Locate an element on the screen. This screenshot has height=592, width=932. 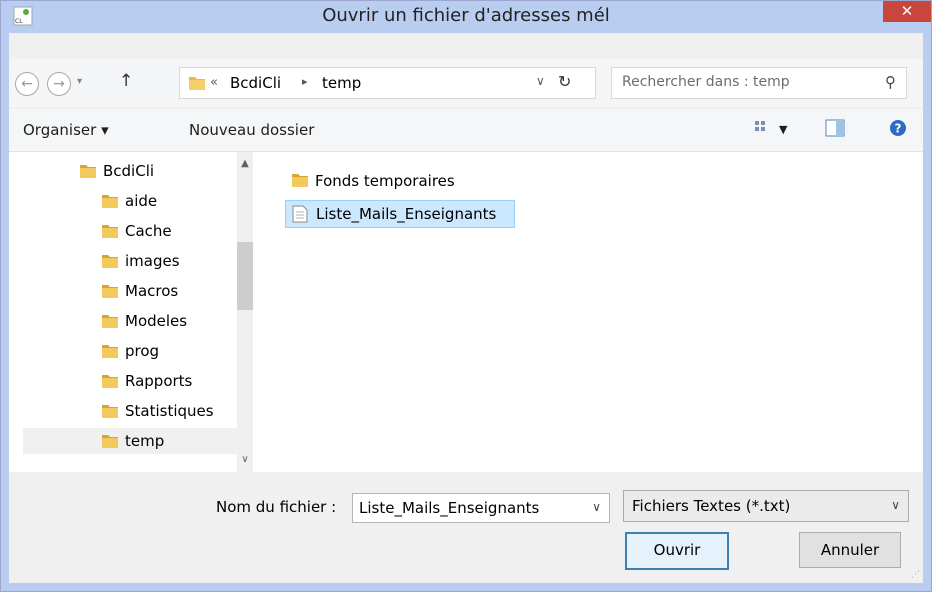
tree-item: images is located at coordinates (171, 261).